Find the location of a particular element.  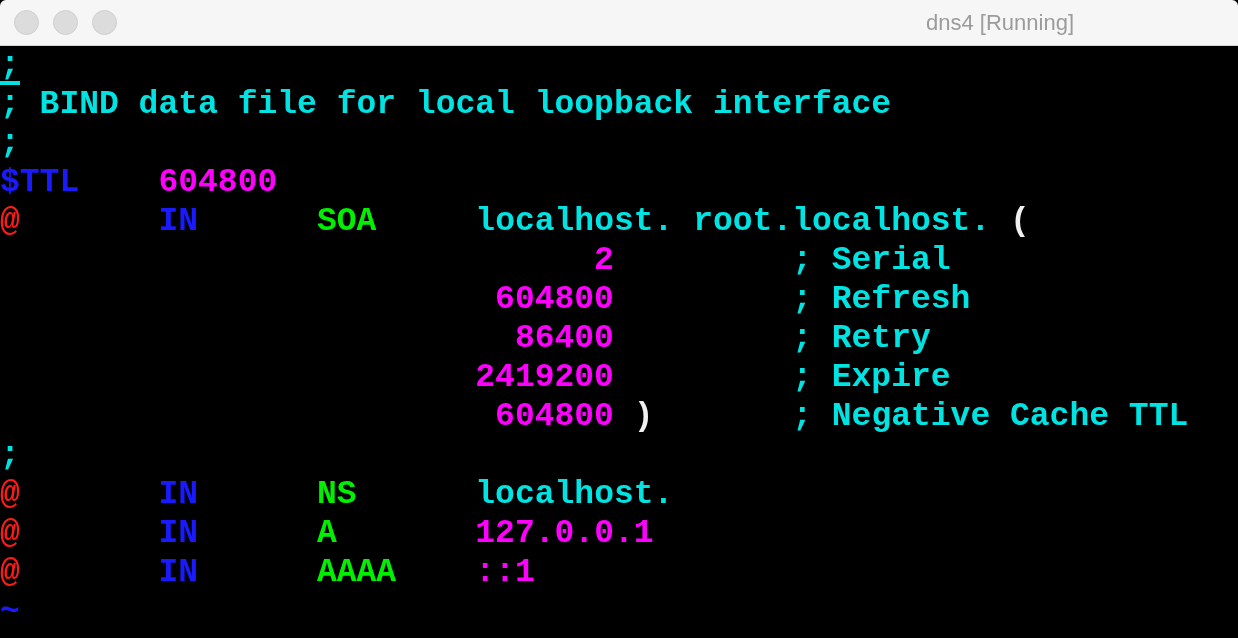

domain-name-text: localhost. root.localhost. is located at coordinates (733, 221).